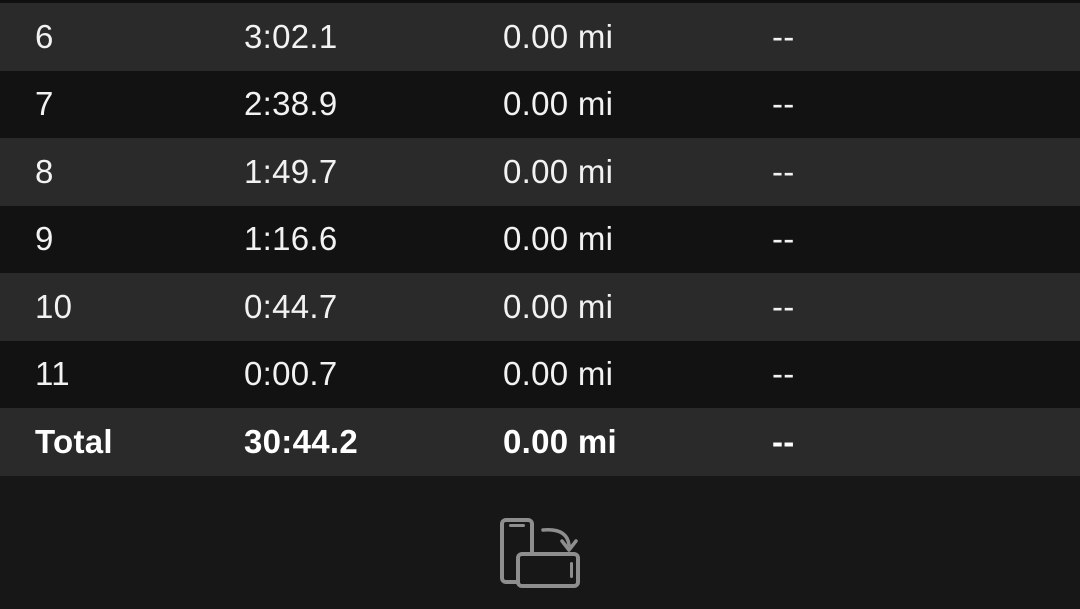 The image size is (1080, 609). I want to click on lap-time: 1:49.7, so click(291, 171).